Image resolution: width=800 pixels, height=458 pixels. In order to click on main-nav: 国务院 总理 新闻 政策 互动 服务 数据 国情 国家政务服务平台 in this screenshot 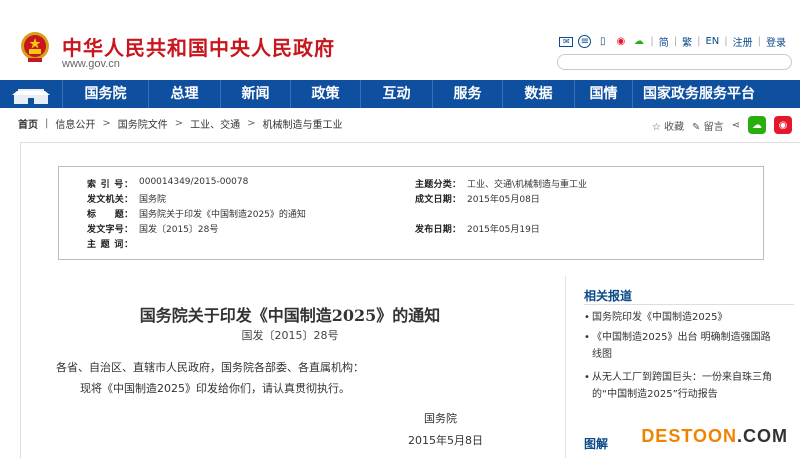, I will do `click(400, 94)`.